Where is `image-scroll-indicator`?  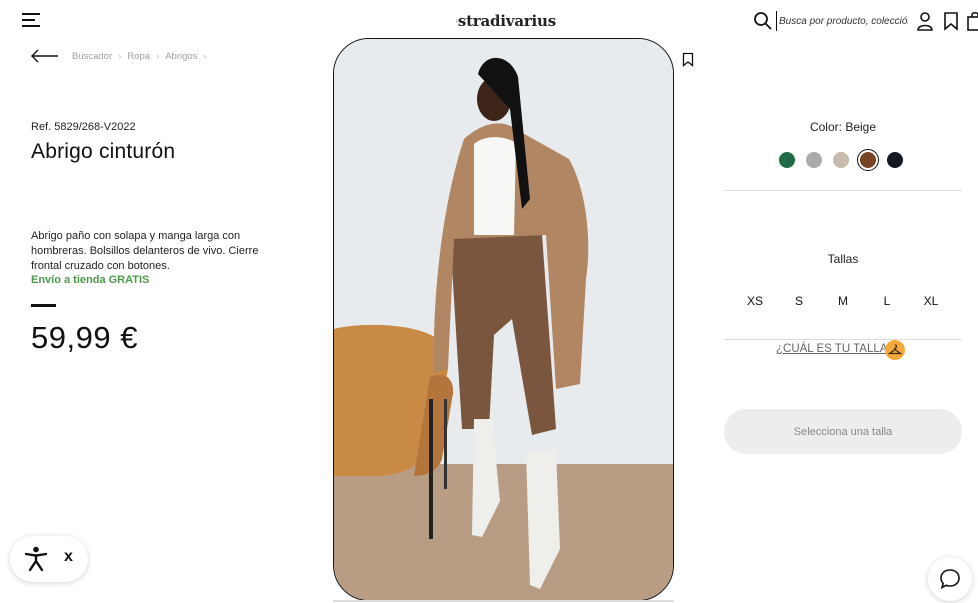 image-scroll-indicator is located at coordinates (503, 601).